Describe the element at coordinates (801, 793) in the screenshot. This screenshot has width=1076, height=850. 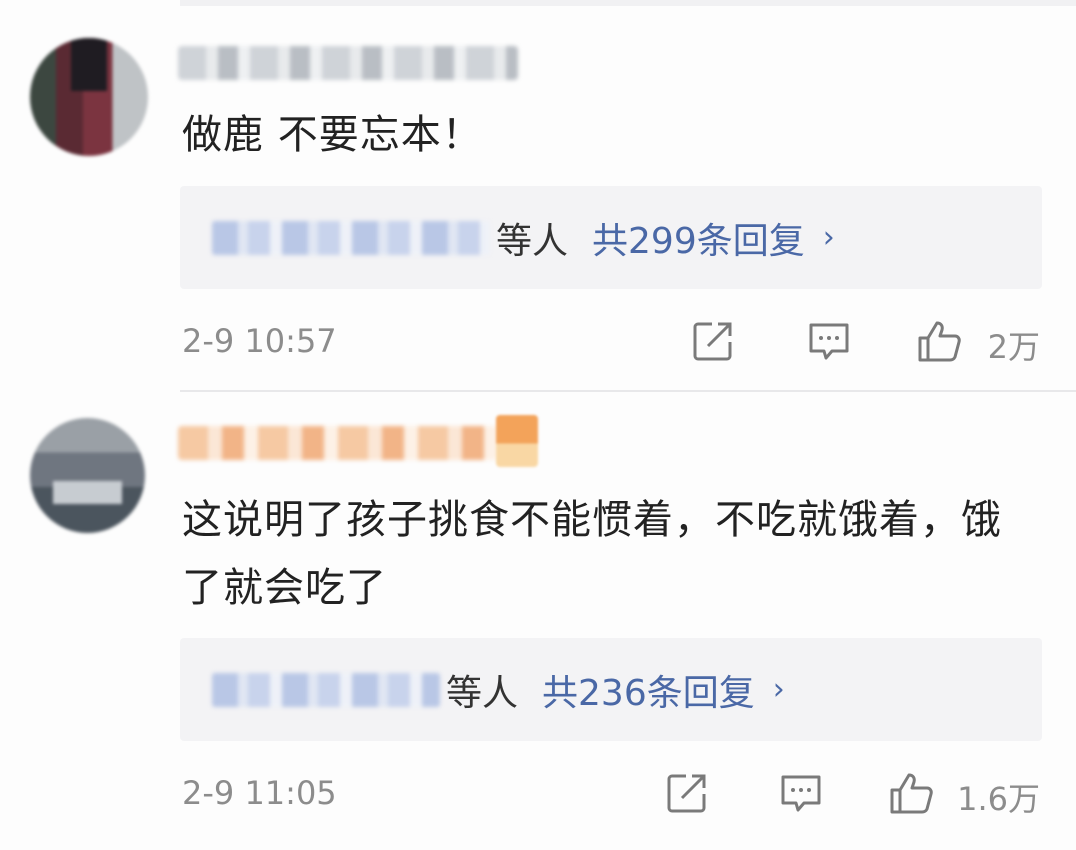
I see `comment-icon` at that location.